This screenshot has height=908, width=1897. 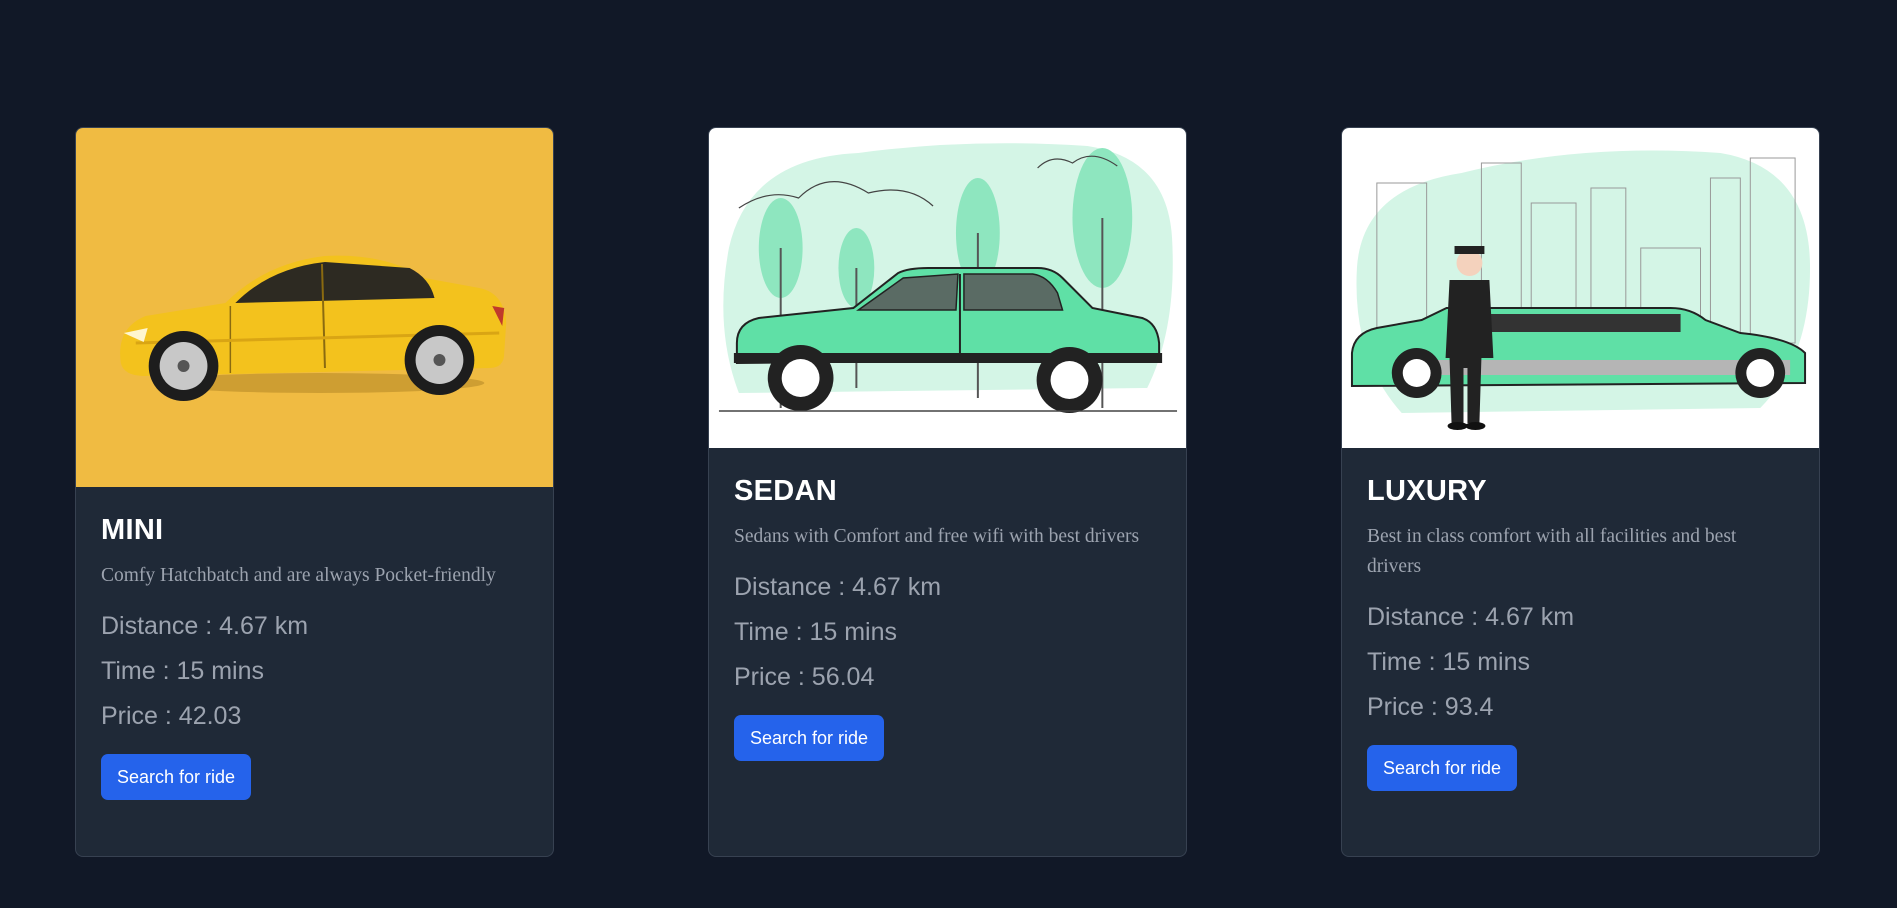 I want to click on card-title: SEDAN, so click(x=786, y=491).